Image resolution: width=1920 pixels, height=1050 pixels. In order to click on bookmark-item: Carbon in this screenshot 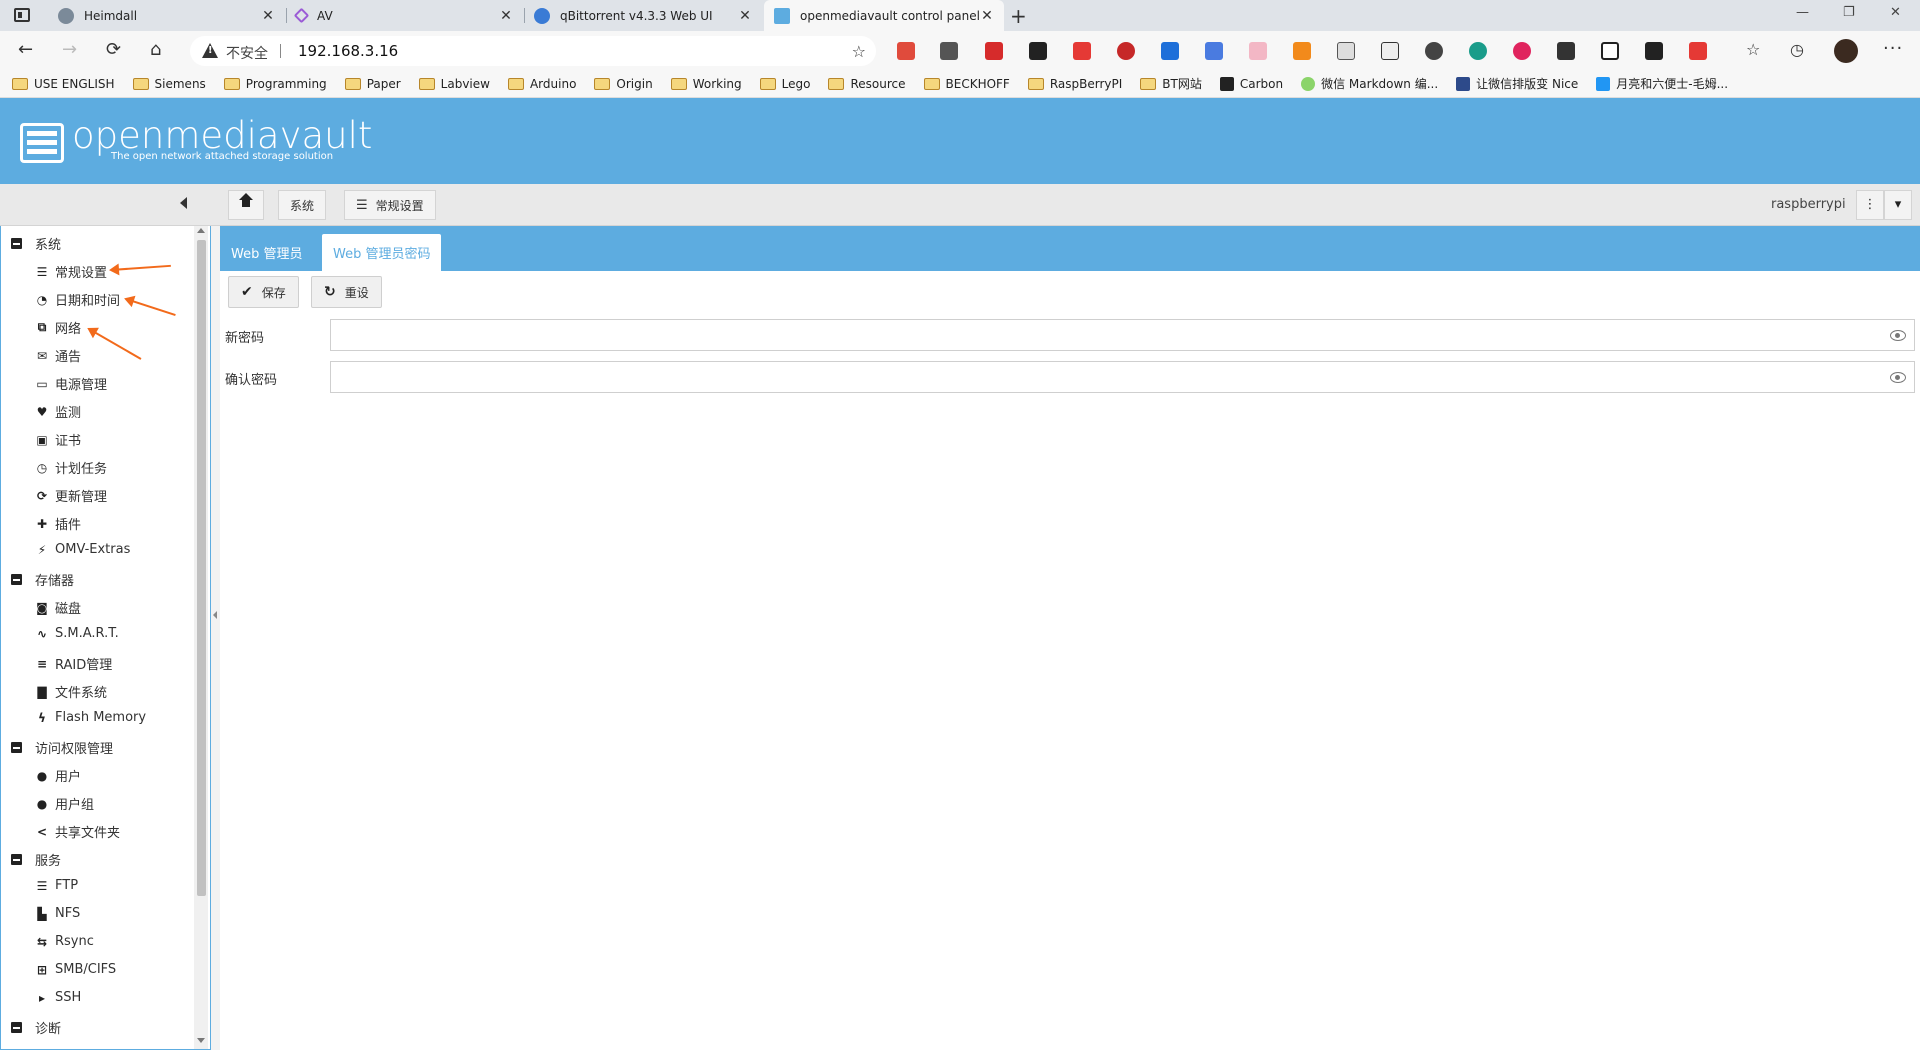, I will do `click(1251, 83)`.